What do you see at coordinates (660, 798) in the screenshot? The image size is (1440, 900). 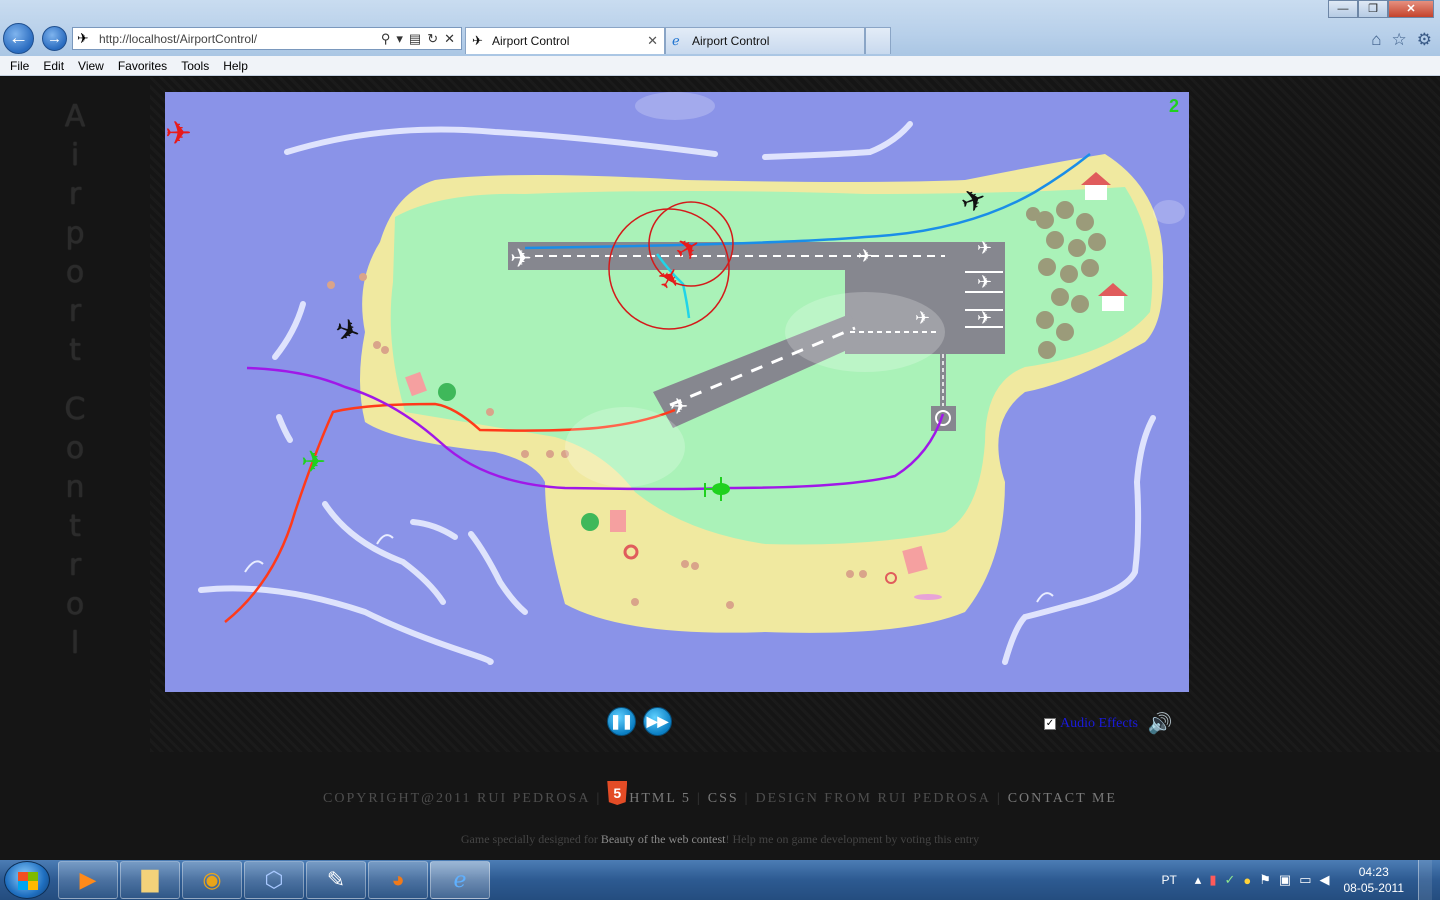 I see `html5-link: HTML 5` at bounding box center [660, 798].